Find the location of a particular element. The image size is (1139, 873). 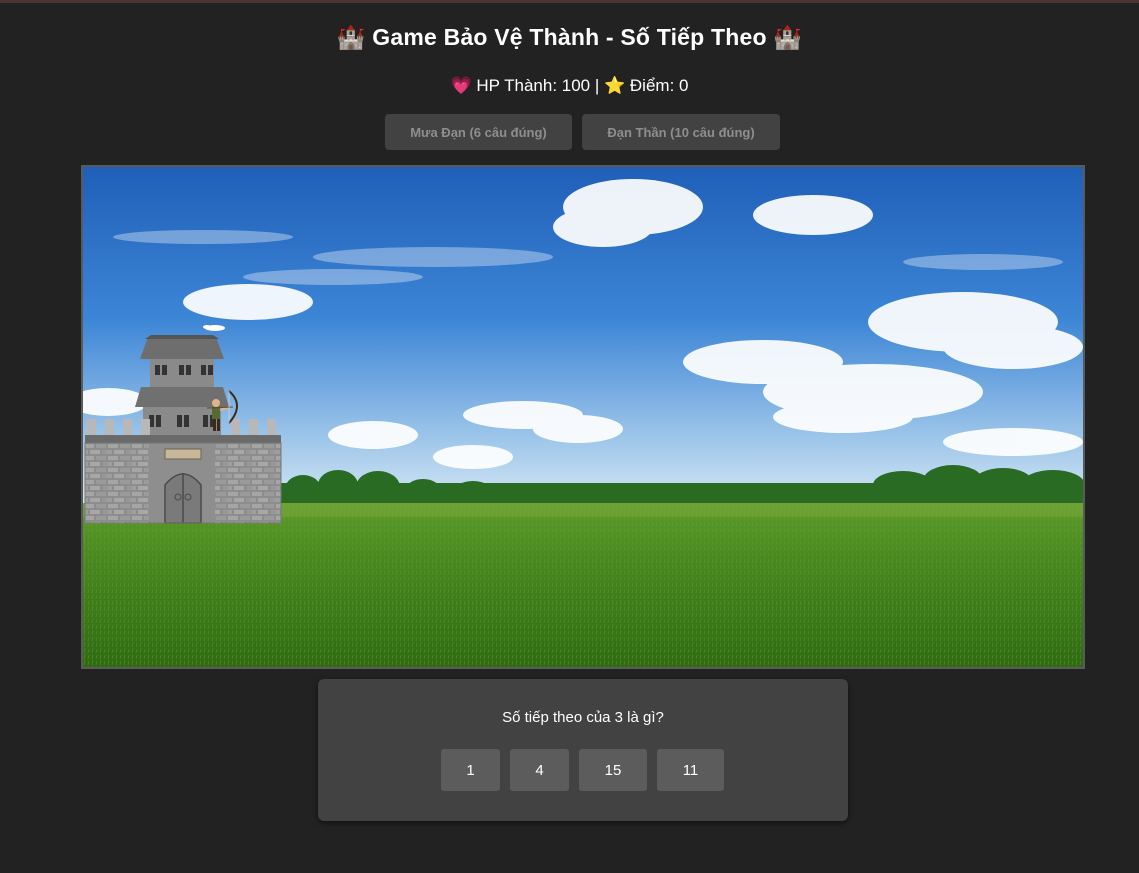

answer-button: 15 is located at coordinates (613, 770).